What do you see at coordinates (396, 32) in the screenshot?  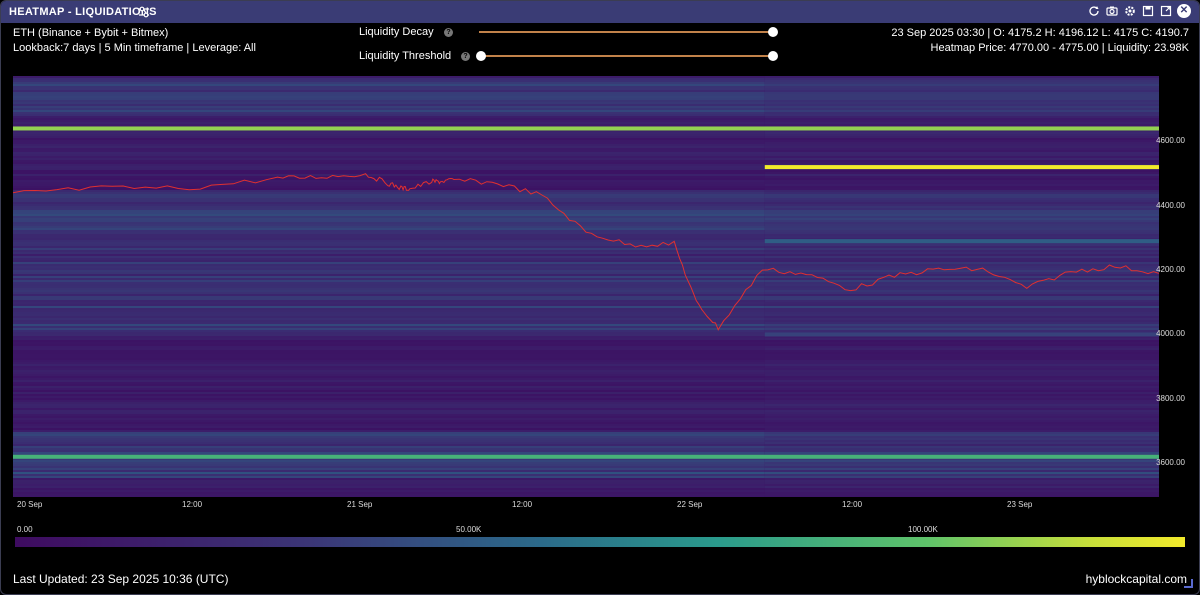 I see `liquidity-decay-label: Liquidity Decay` at bounding box center [396, 32].